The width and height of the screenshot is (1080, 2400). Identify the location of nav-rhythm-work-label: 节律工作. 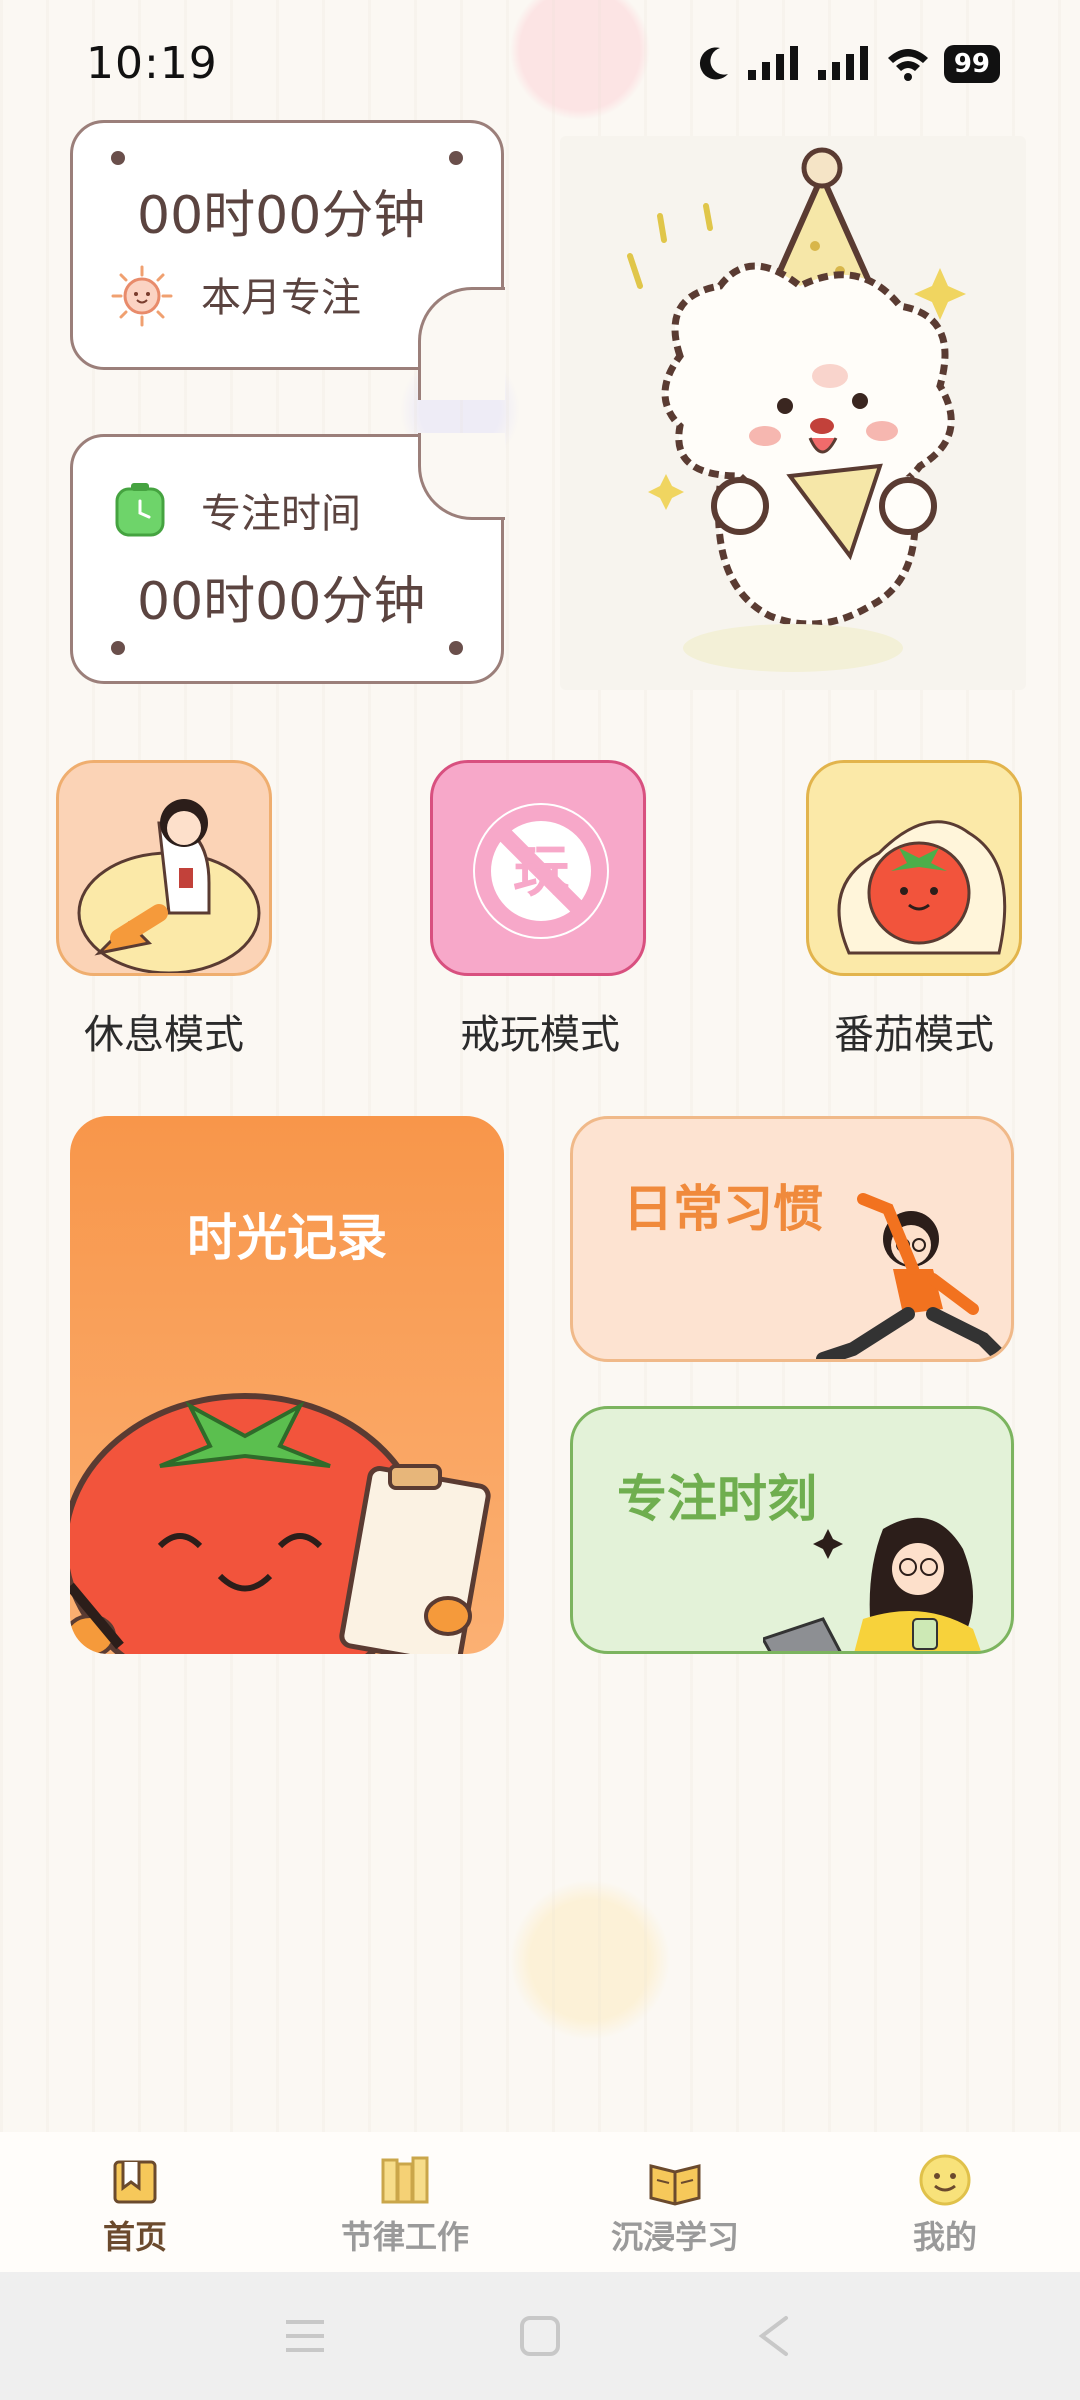
(404, 2237).